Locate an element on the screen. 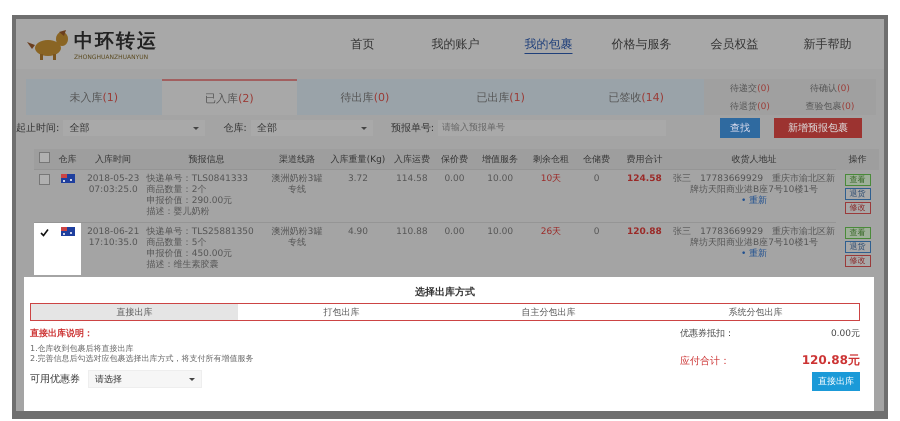 The width and height of the screenshot is (900, 421). column-header: 预报信息 is located at coordinates (207, 159).